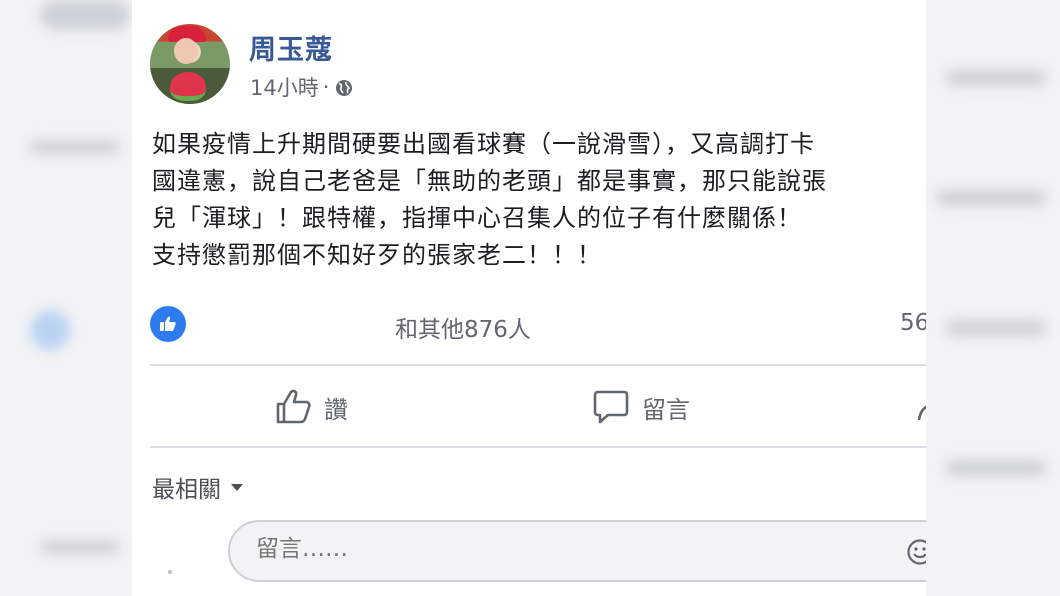  Describe the element at coordinates (190, 64) in the screenshot. I see `avatar` at that location.